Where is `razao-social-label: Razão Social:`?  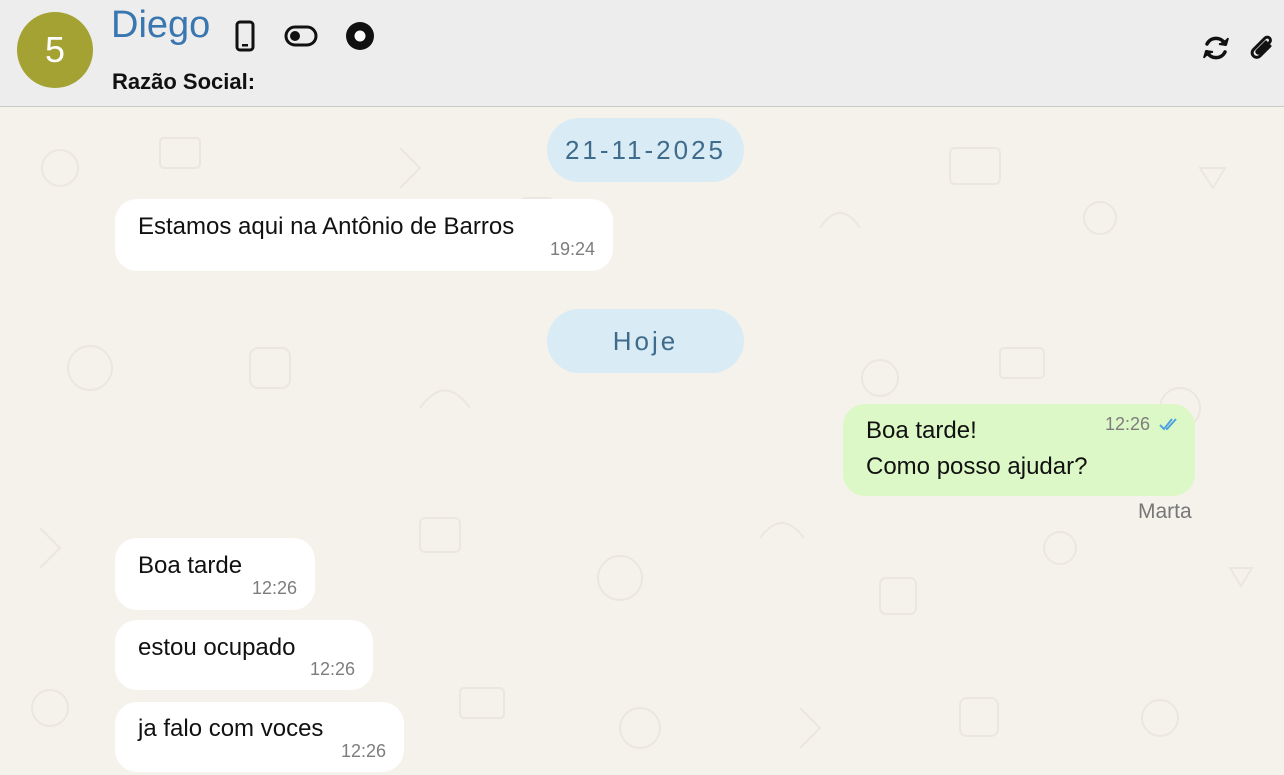 razao-social-label: Razão Social: is located at coordinates (184, 81).